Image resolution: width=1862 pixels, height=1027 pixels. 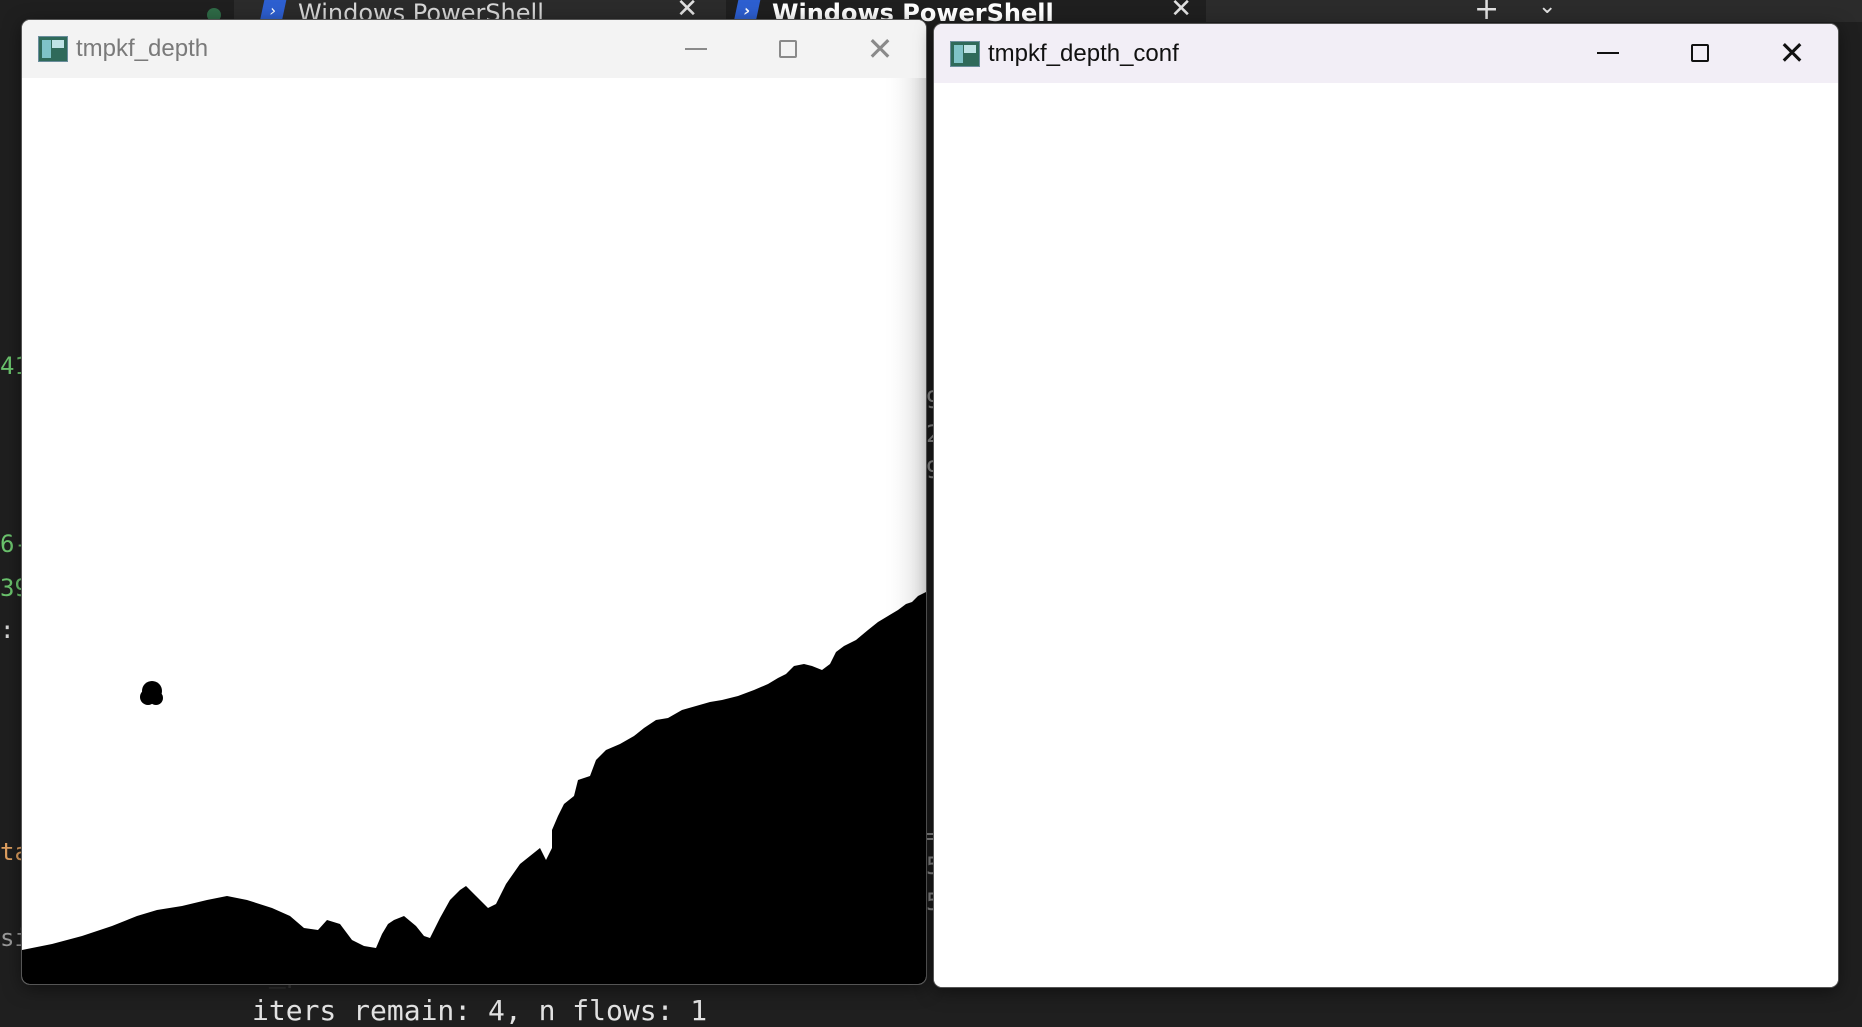 I want to click on depth-edge-shade, so click(x=904, y=358).